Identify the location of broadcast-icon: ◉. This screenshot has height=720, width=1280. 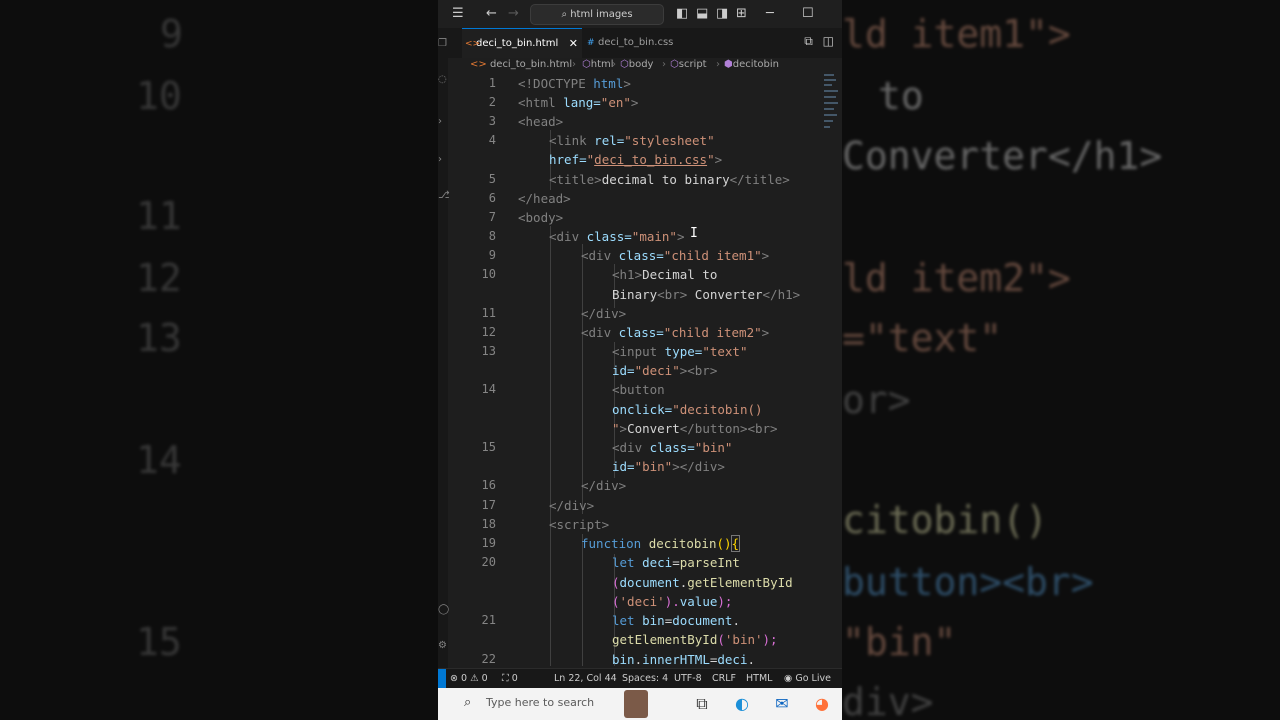
(788, 678).